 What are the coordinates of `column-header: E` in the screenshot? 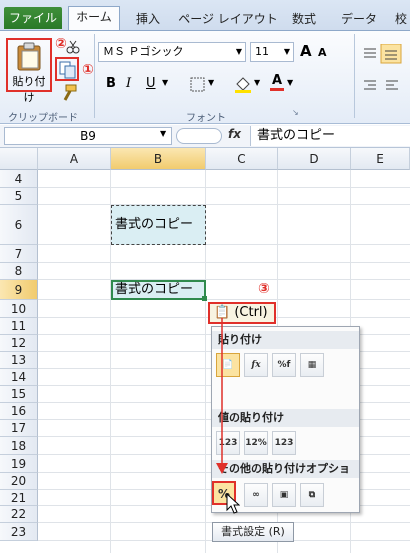 It's located at (380, 159).